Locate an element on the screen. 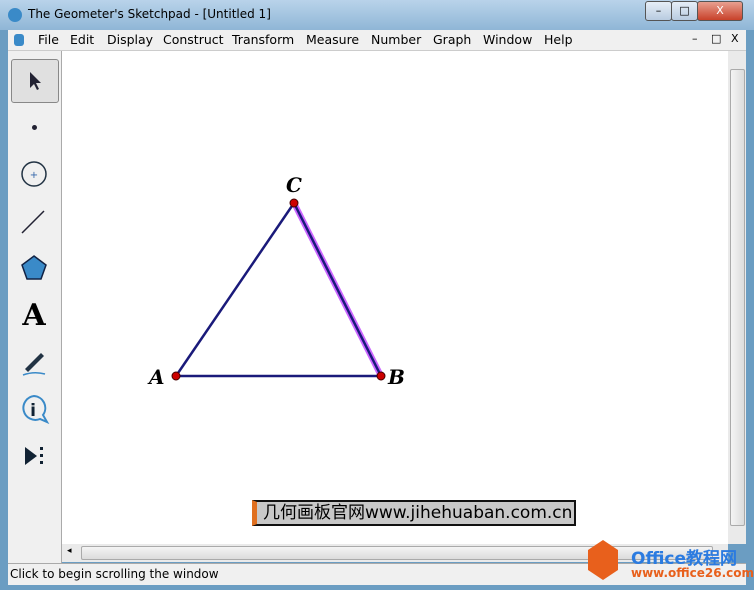  line-icon is located at coordinates (33, 222).